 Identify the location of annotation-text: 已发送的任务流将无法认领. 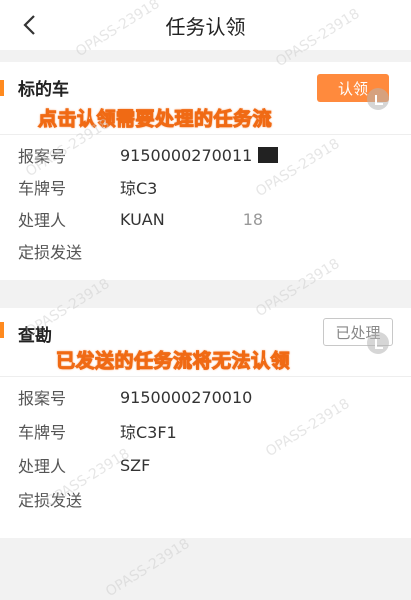
(173, 361).